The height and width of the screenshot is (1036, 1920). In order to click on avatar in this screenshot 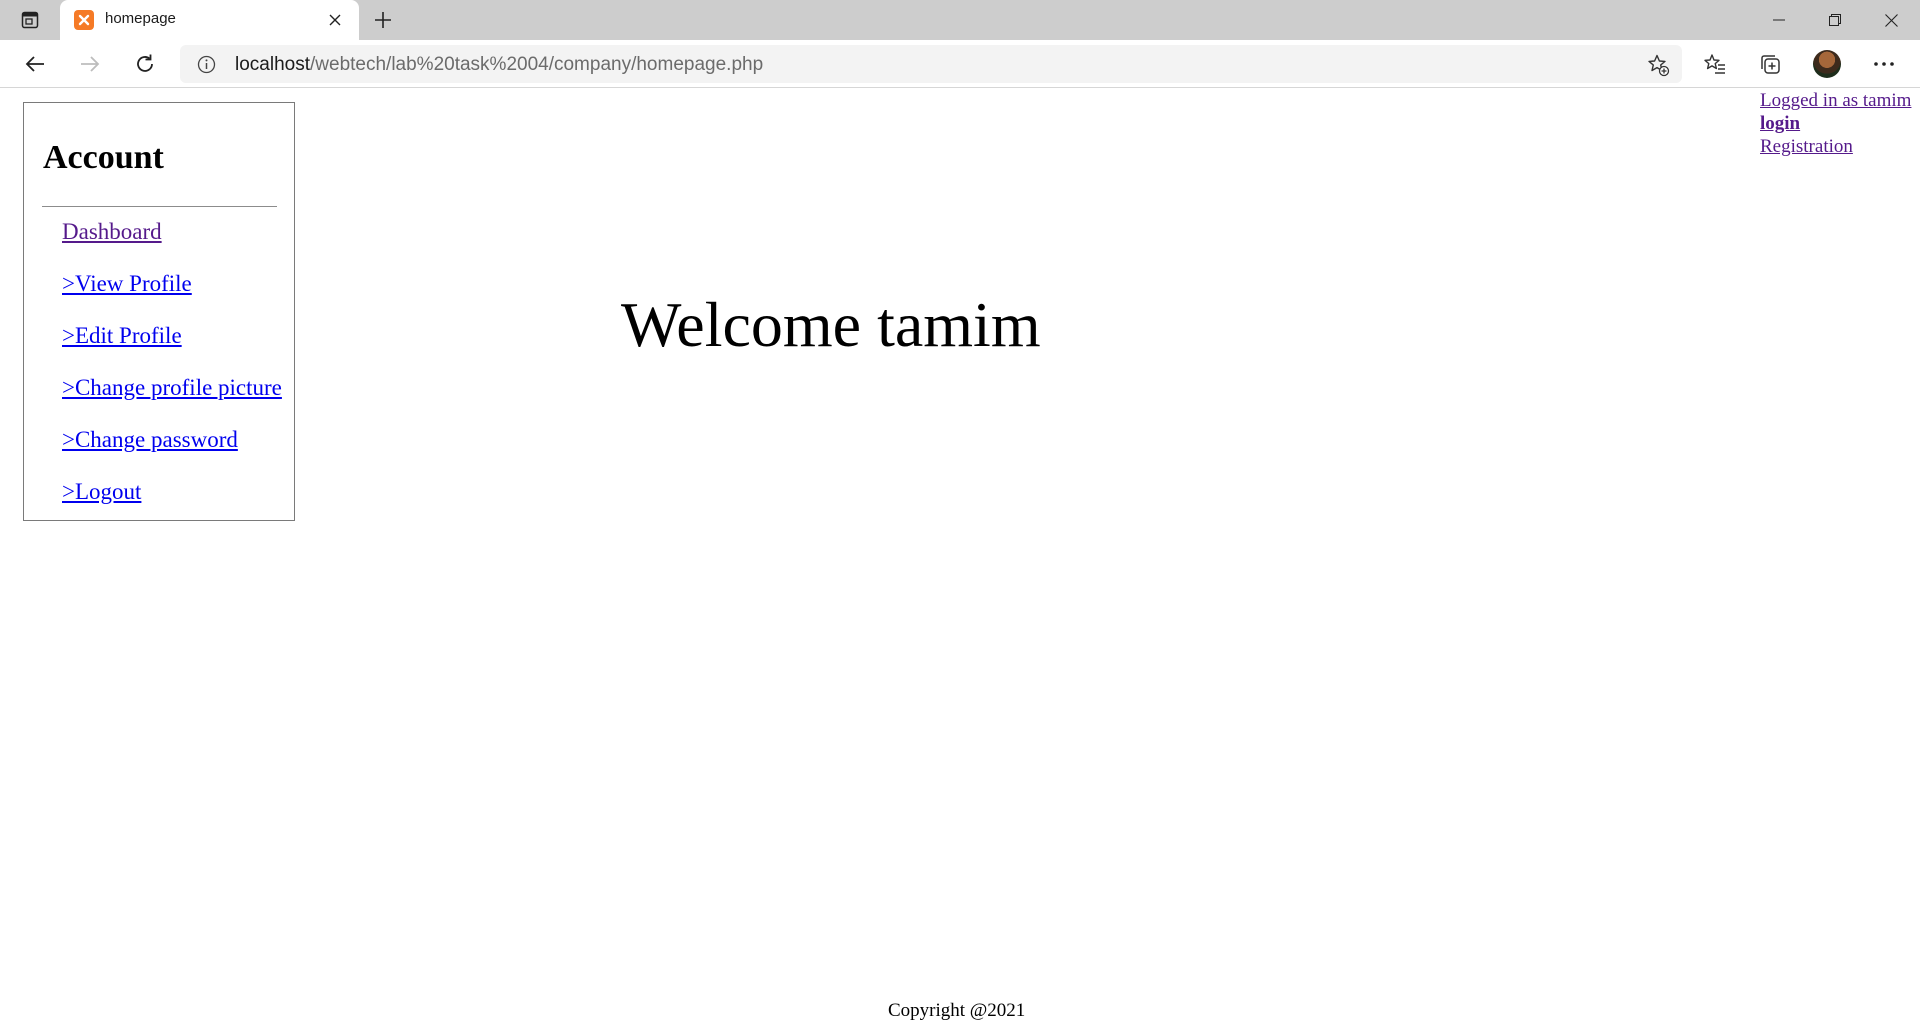, I will do `click(1827, 64)`.